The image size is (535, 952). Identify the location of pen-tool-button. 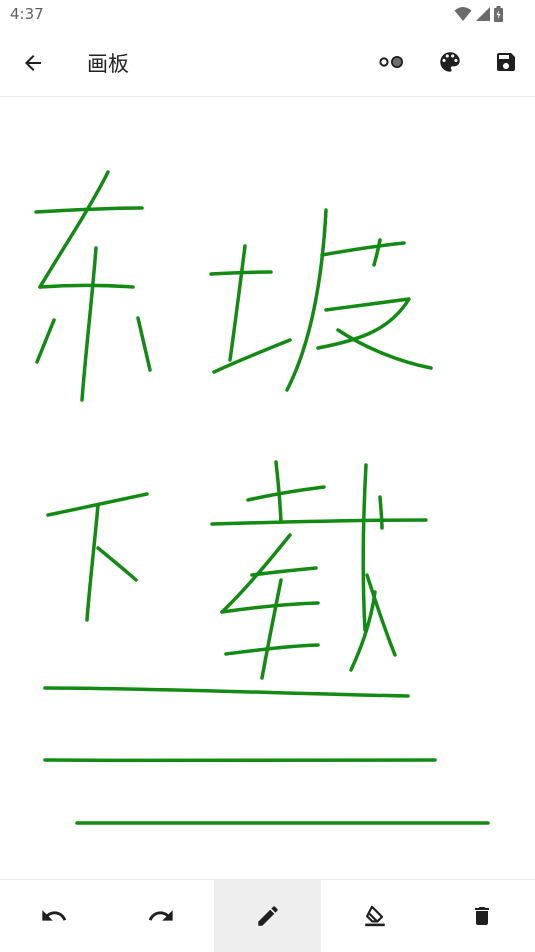
(267, 916).